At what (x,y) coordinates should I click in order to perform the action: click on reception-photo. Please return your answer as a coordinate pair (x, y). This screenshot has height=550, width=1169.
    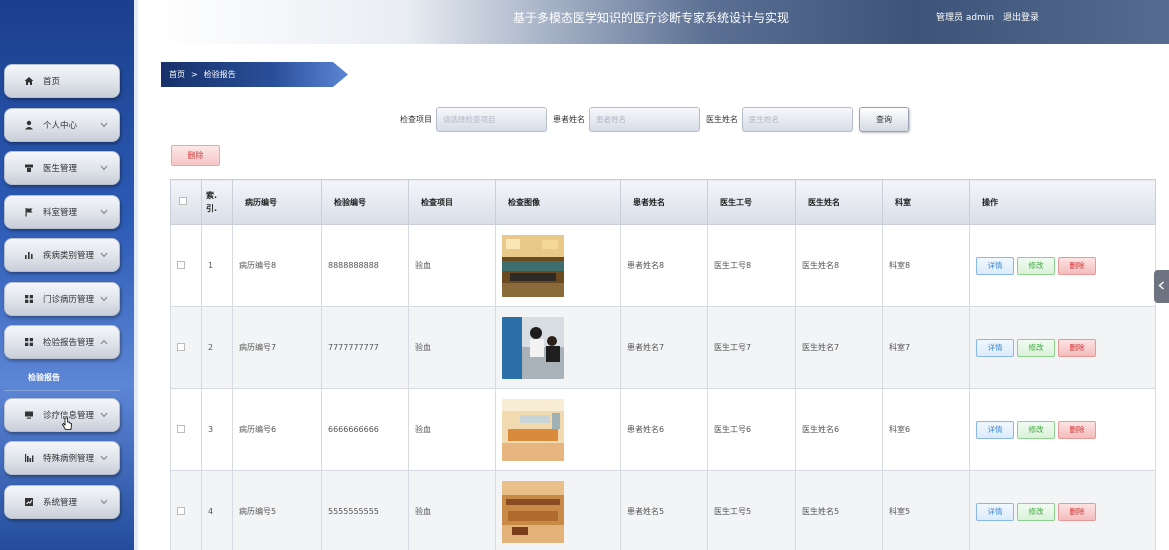
    Looking at the image, I should click on (533, 429).